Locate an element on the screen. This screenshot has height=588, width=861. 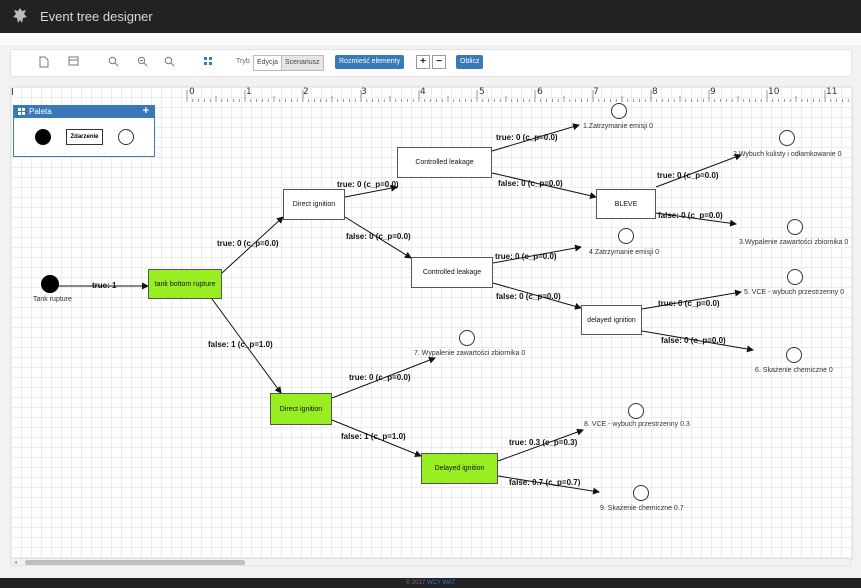
palette-title: Paleta is located at coordinates (40, 111).